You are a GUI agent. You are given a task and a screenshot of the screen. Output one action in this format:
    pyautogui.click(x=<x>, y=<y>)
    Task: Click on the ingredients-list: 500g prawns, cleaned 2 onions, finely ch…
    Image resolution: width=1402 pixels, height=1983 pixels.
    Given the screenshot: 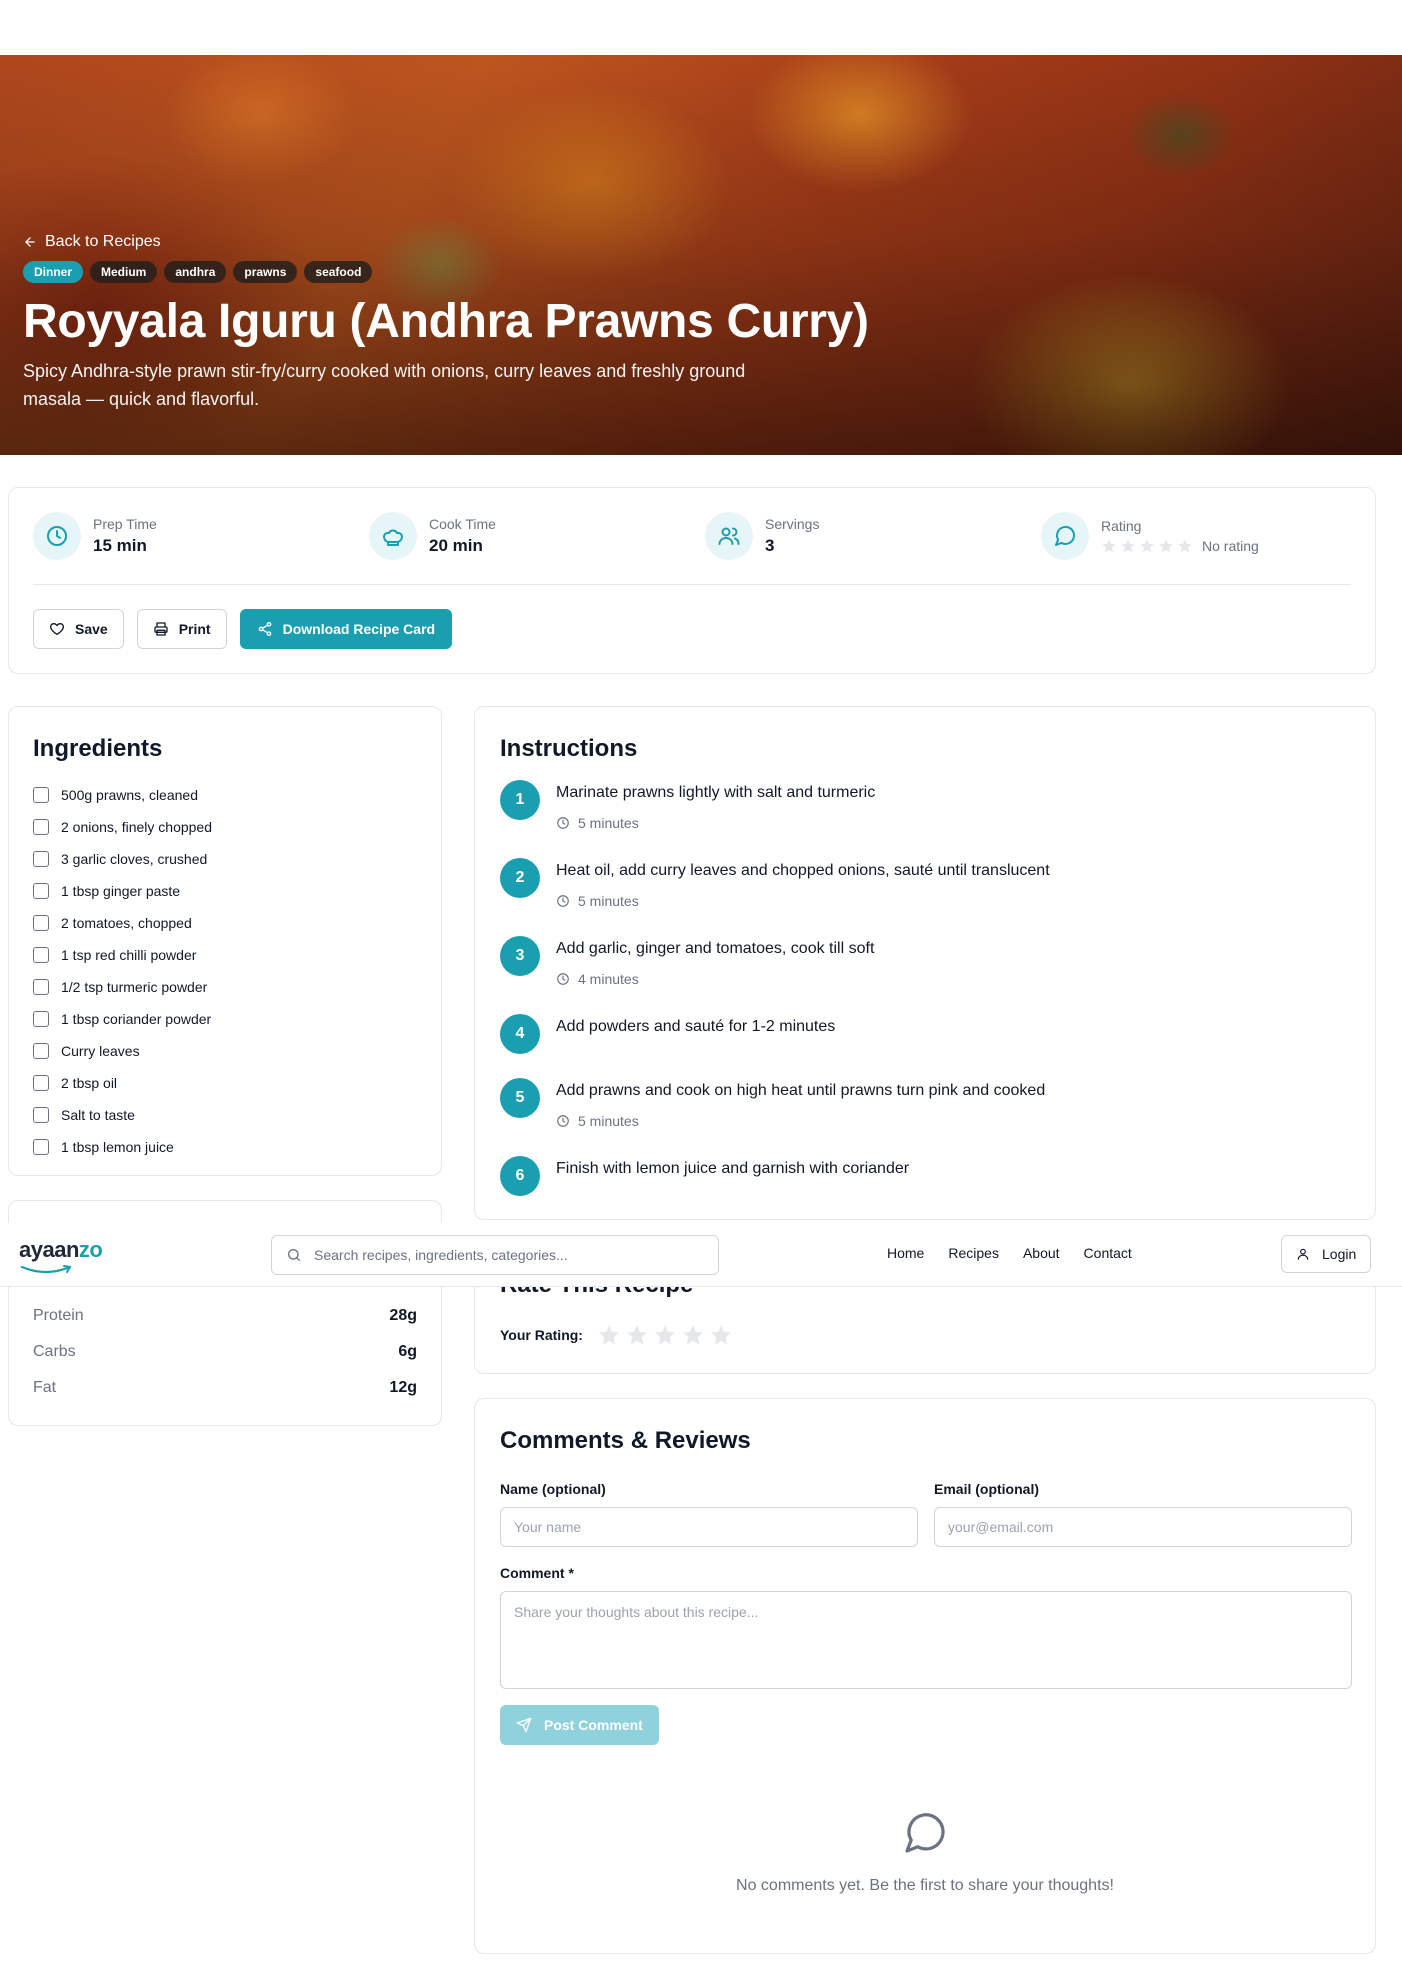 What is the action you would take?
    pyautogui.click(x=122, y=971)
    